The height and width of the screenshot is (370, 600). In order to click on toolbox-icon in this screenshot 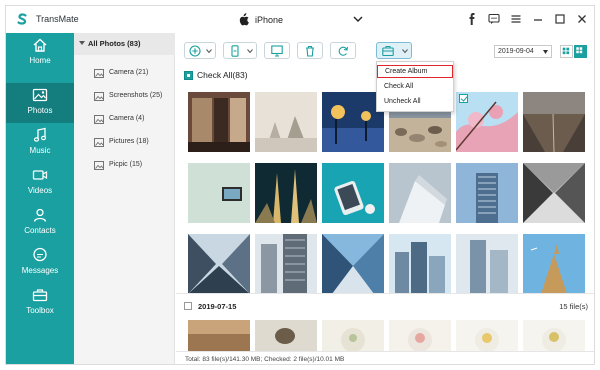, I will do `click(40, 295)`.